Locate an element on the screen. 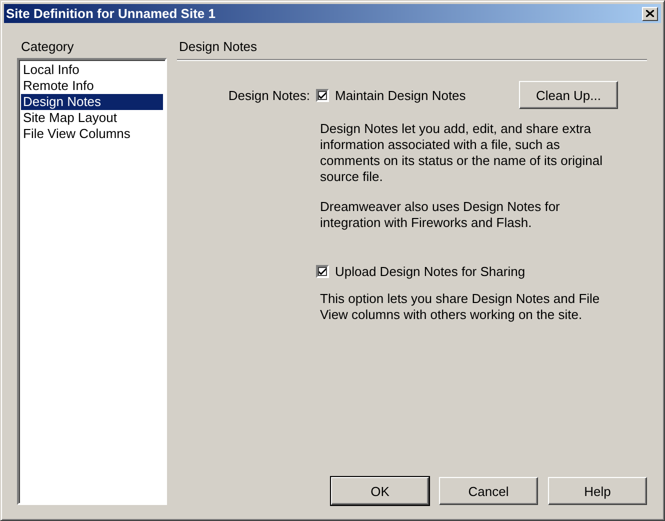  category-item: Local Info is located at coordinates (92, 70).